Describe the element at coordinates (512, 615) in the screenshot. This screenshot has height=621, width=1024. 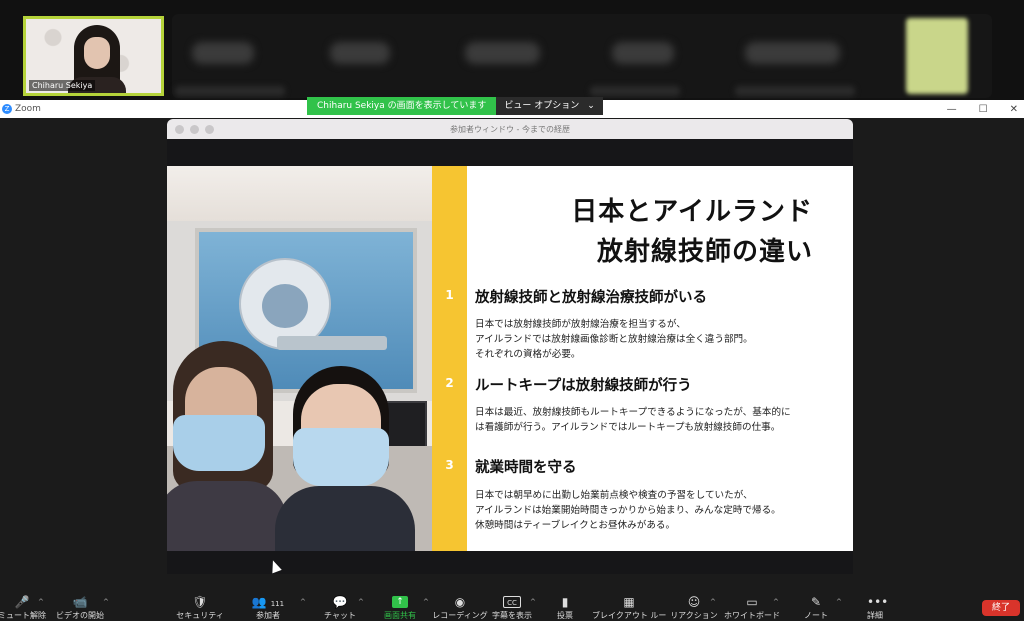
I see `captions-label: 字幕を表示` at that location.